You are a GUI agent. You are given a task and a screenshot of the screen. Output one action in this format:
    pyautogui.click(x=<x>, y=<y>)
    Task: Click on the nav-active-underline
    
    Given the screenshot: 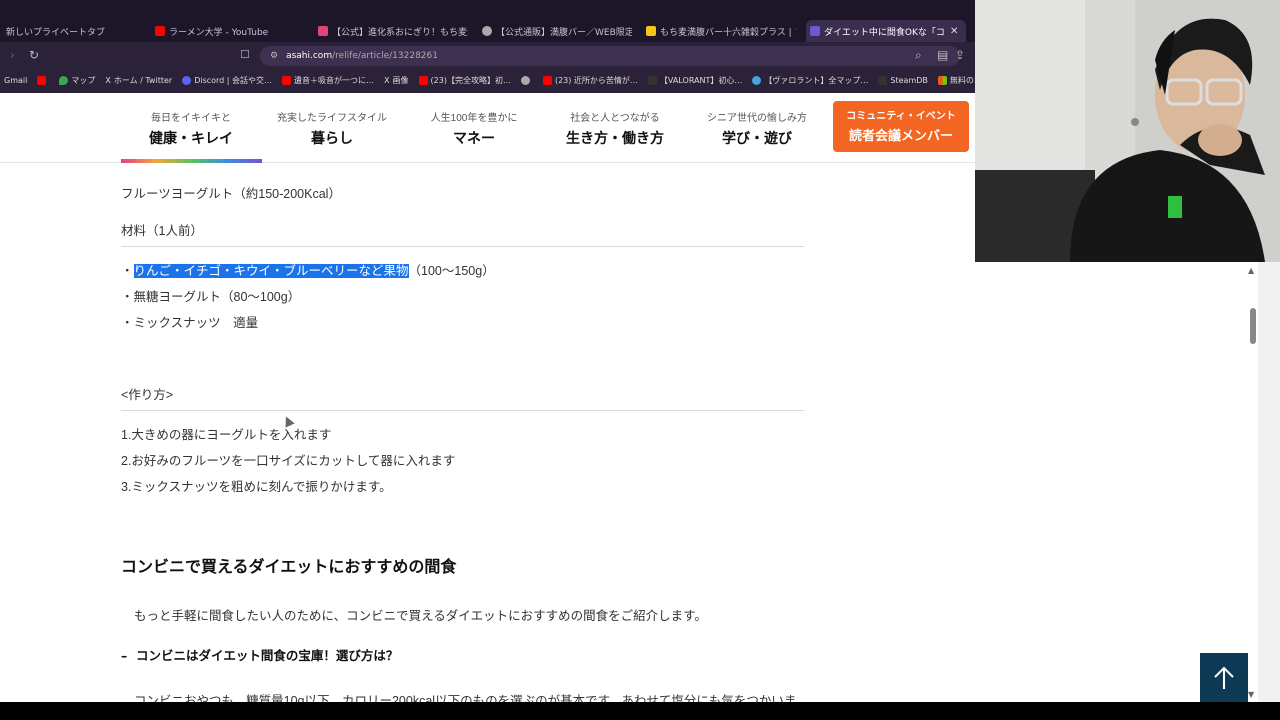 What is the action you would take?
    pyautogui.click(x=191, y=161)
    